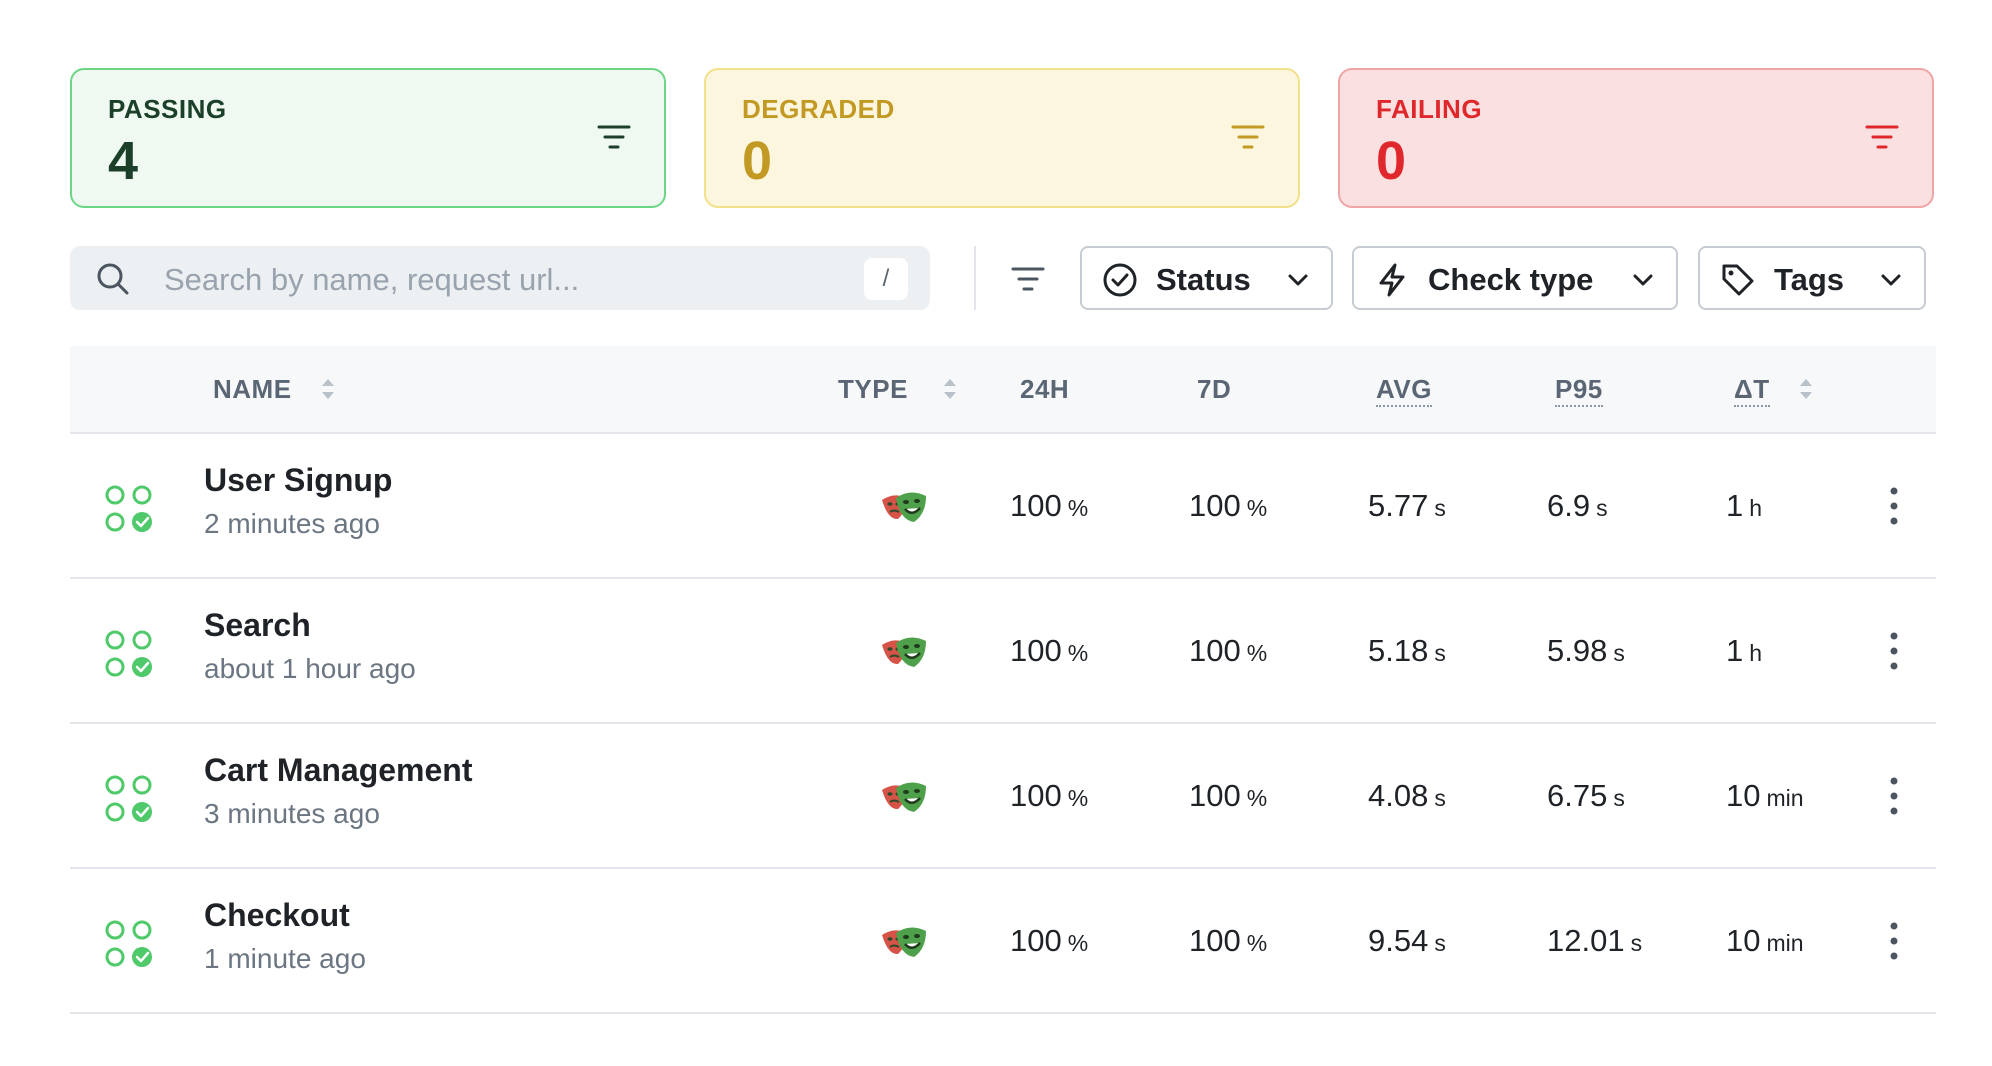 This screenshot has width=1992, height=1066. I want to click on failing-label: FAILING, so click(1429, 109).